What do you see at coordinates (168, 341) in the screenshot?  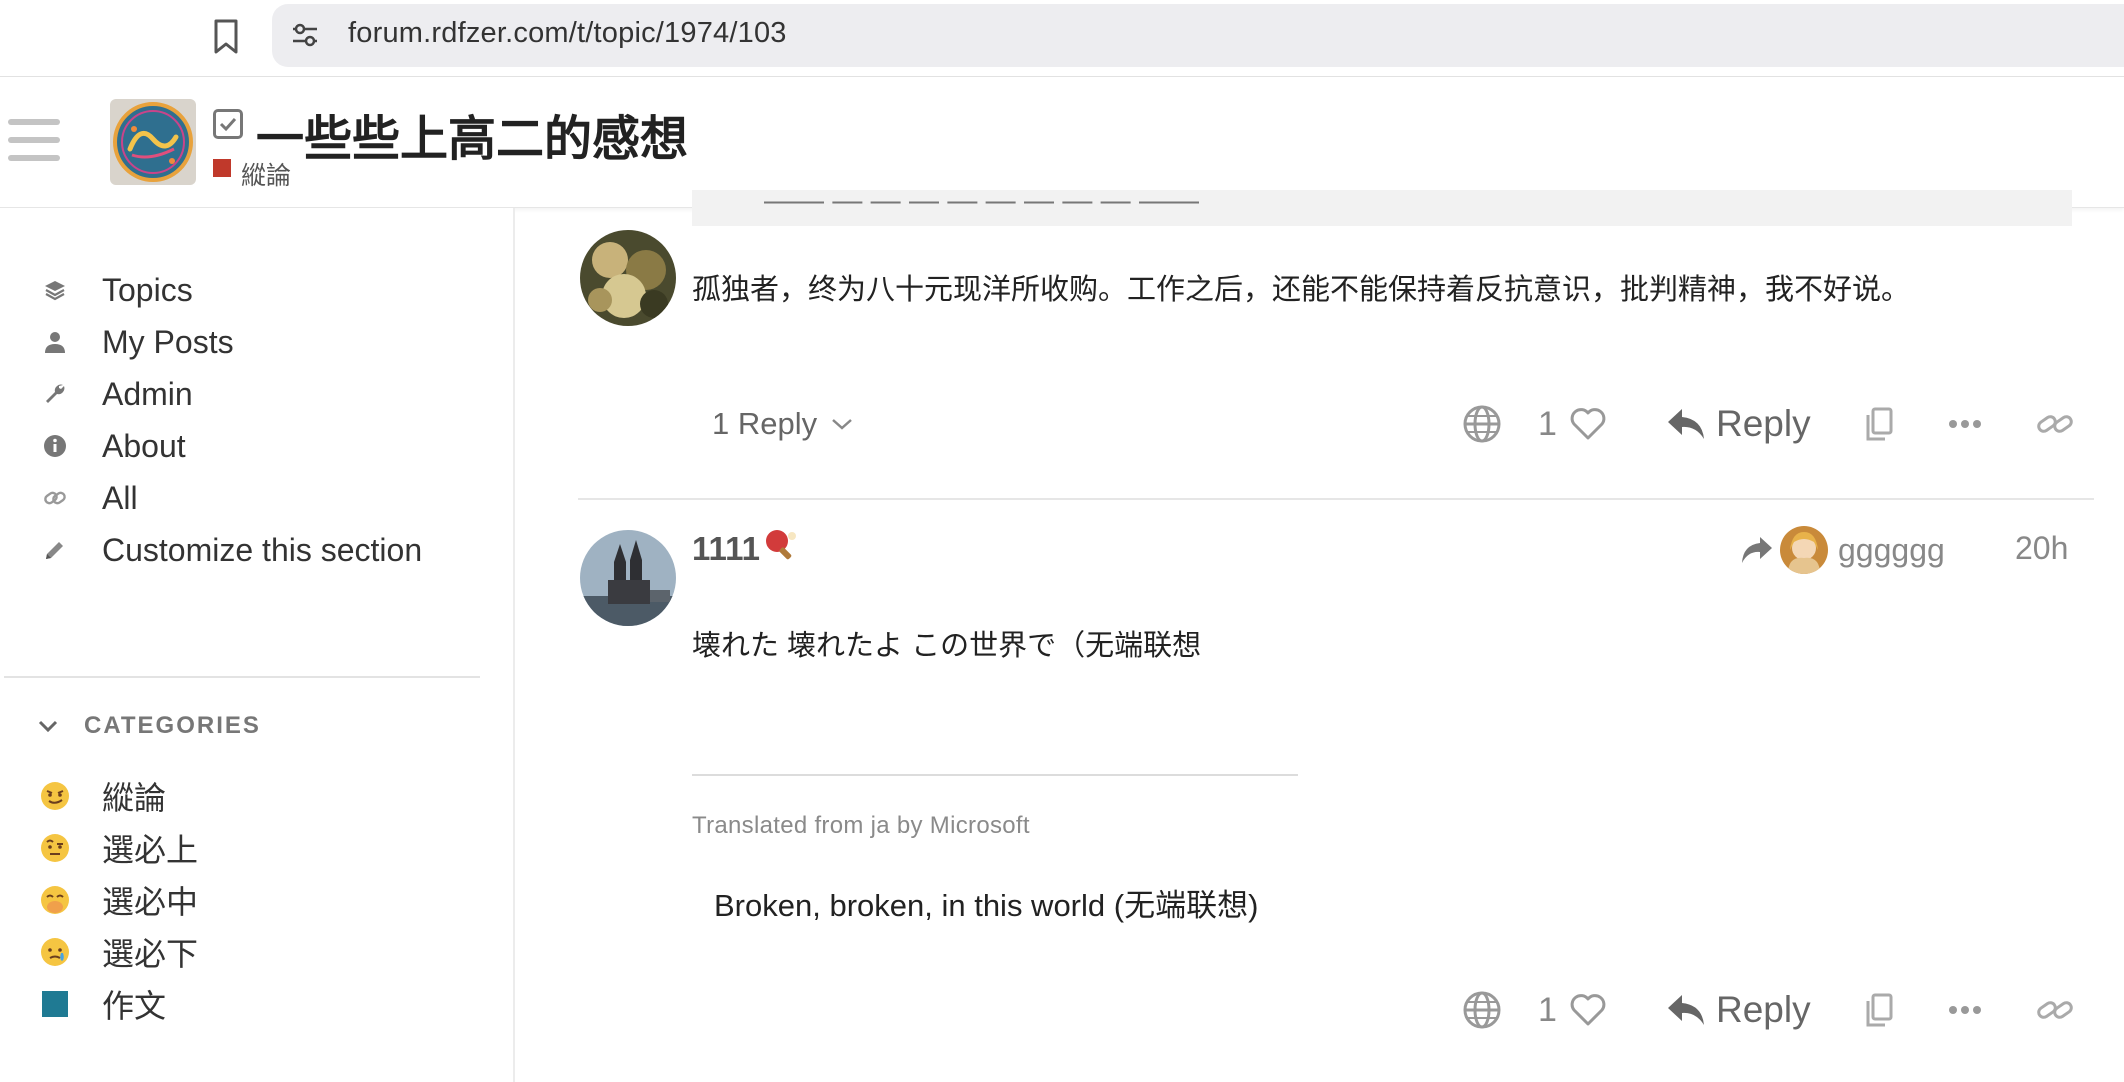 I see `sidebar-item-label: My Posts` at bounding box center [168, 341].